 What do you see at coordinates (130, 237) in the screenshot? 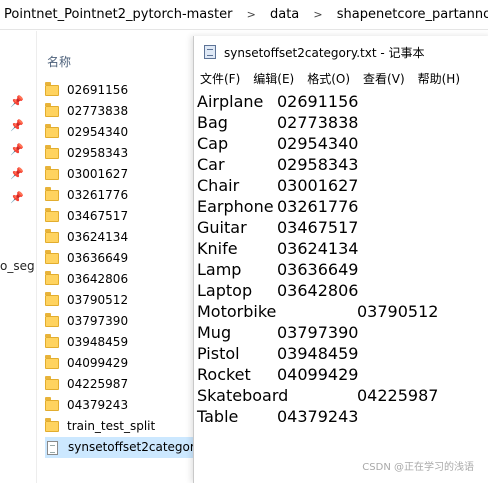
I see `folder-item: 03624134` at bounding box center [130, 237].